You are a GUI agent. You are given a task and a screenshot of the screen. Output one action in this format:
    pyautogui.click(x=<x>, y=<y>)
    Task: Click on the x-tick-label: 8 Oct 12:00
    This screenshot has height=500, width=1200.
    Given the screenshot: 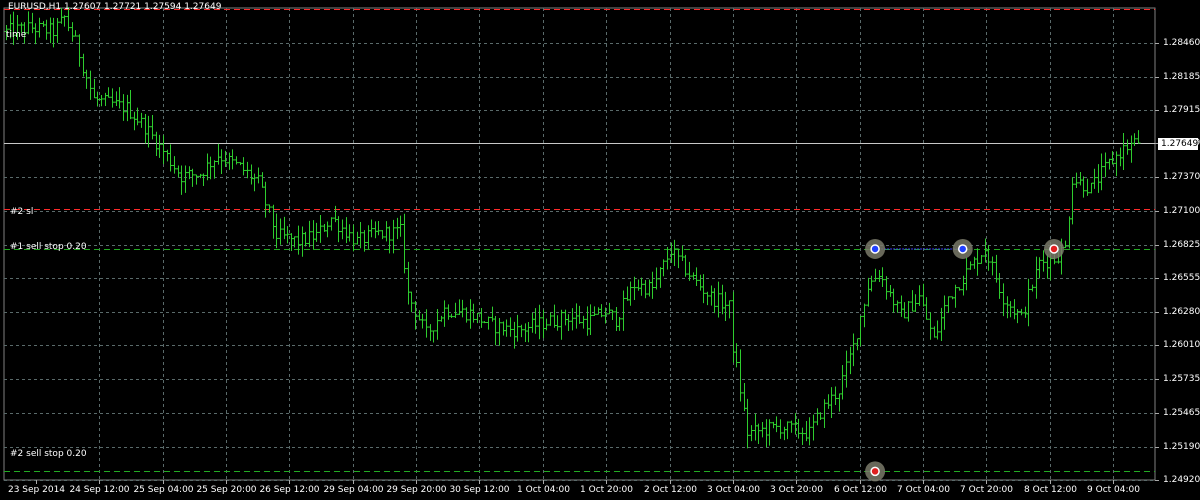 What is the action you would take?
    pyautogui.click(x=1050, y=490)
    